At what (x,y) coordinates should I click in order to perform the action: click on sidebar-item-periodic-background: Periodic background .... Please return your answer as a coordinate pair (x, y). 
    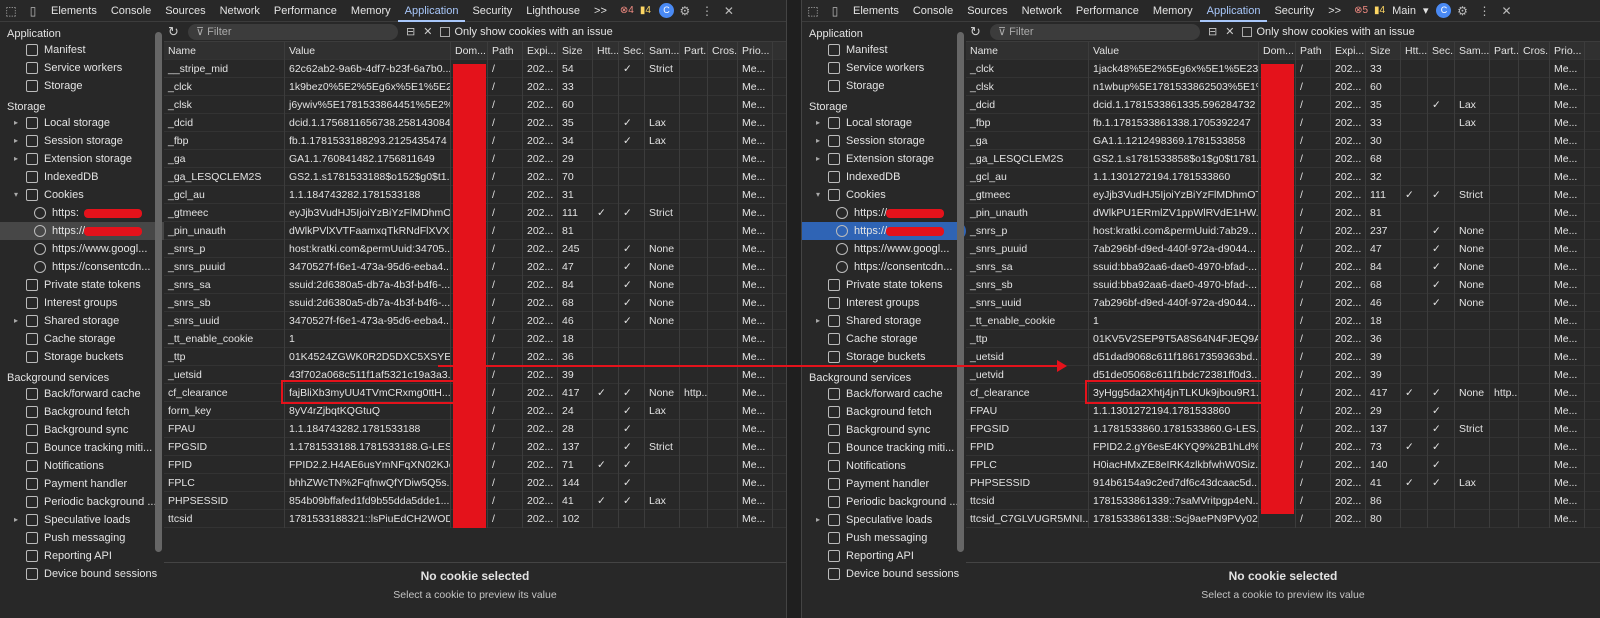
    Looking at the image, I should click on (884, 502).